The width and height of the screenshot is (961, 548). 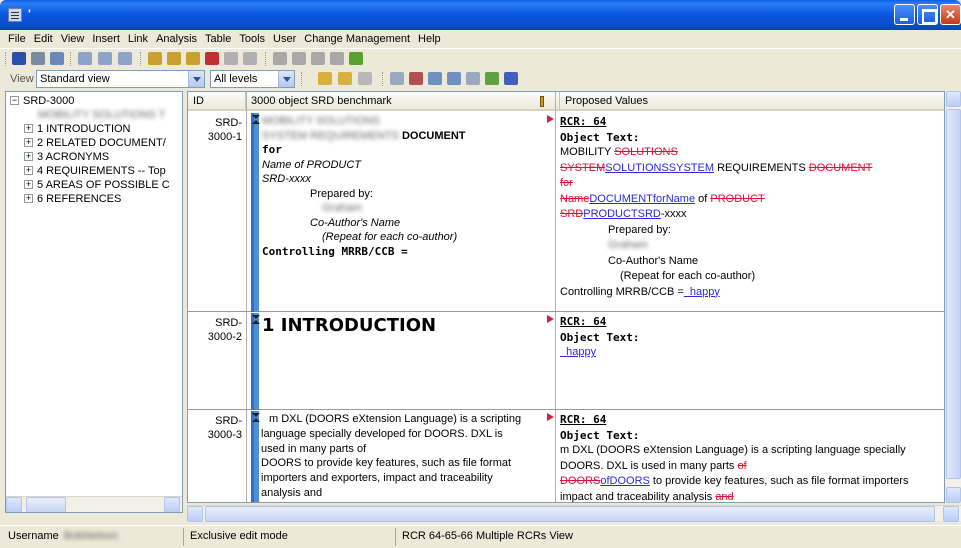 What do you see at coordinates (193, 58) in the screenshot?
I see `insert-child-icon` at bounding box center [193, 58].